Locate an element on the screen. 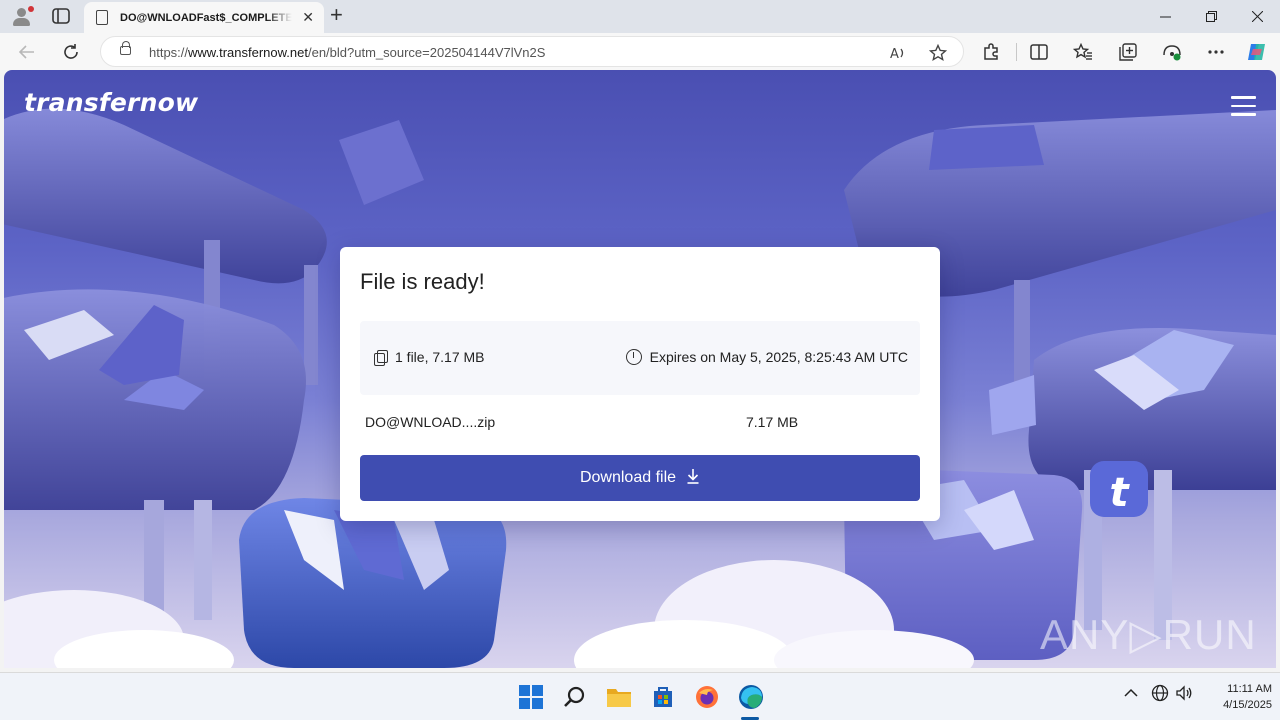  taskbar: 11:11 AM 4/15/2025 is located at coordinates (640, 696).